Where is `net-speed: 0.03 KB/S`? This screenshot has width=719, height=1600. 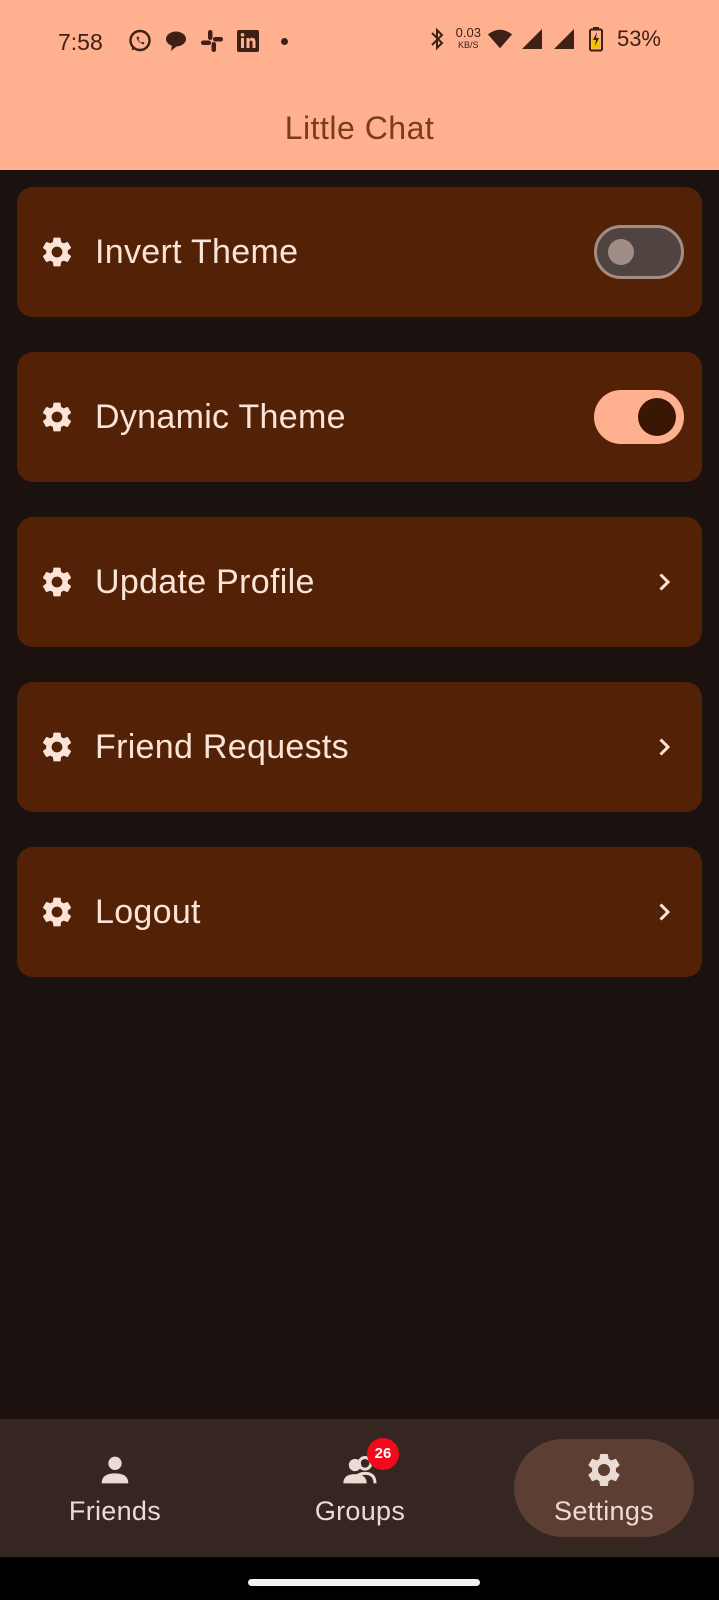
net-speed: 0.03 KB/S is located at coordinates (468, 39).